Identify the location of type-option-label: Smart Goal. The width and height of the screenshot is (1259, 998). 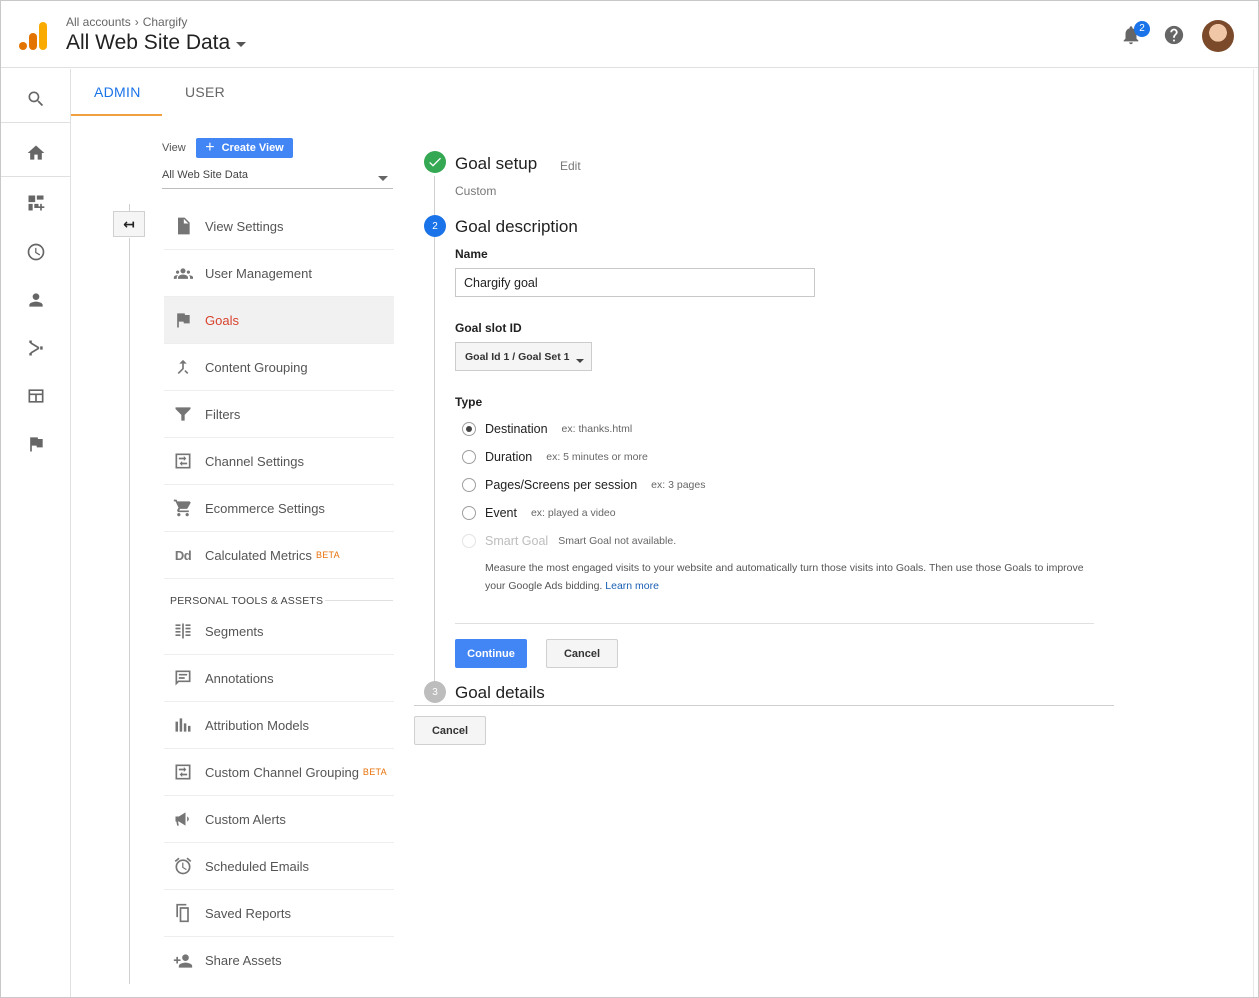
(517, 541).